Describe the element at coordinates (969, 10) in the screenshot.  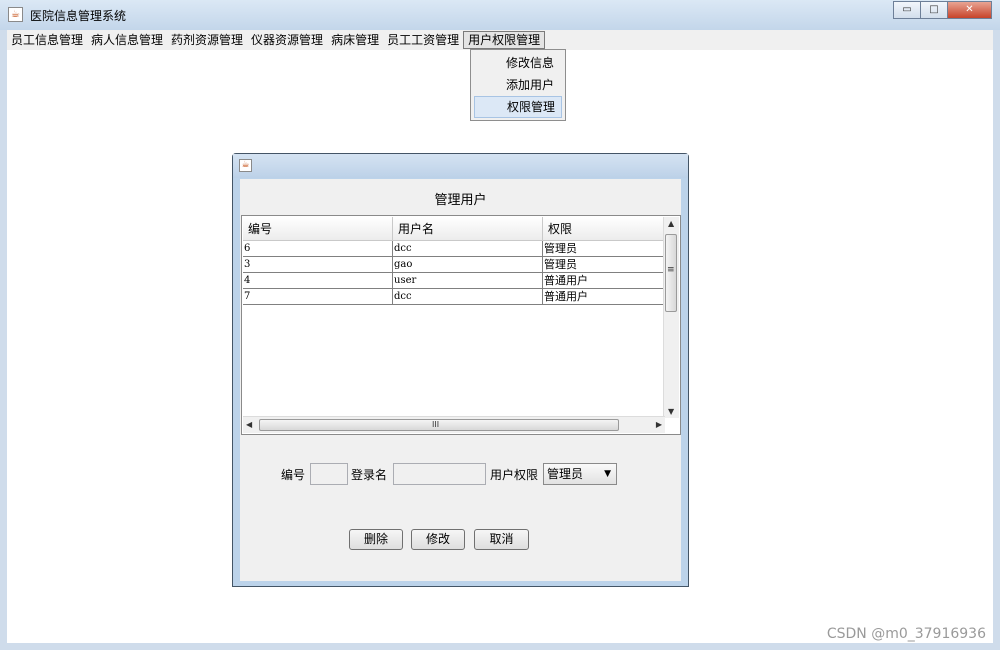
I see `close-button: ✕` at that location.